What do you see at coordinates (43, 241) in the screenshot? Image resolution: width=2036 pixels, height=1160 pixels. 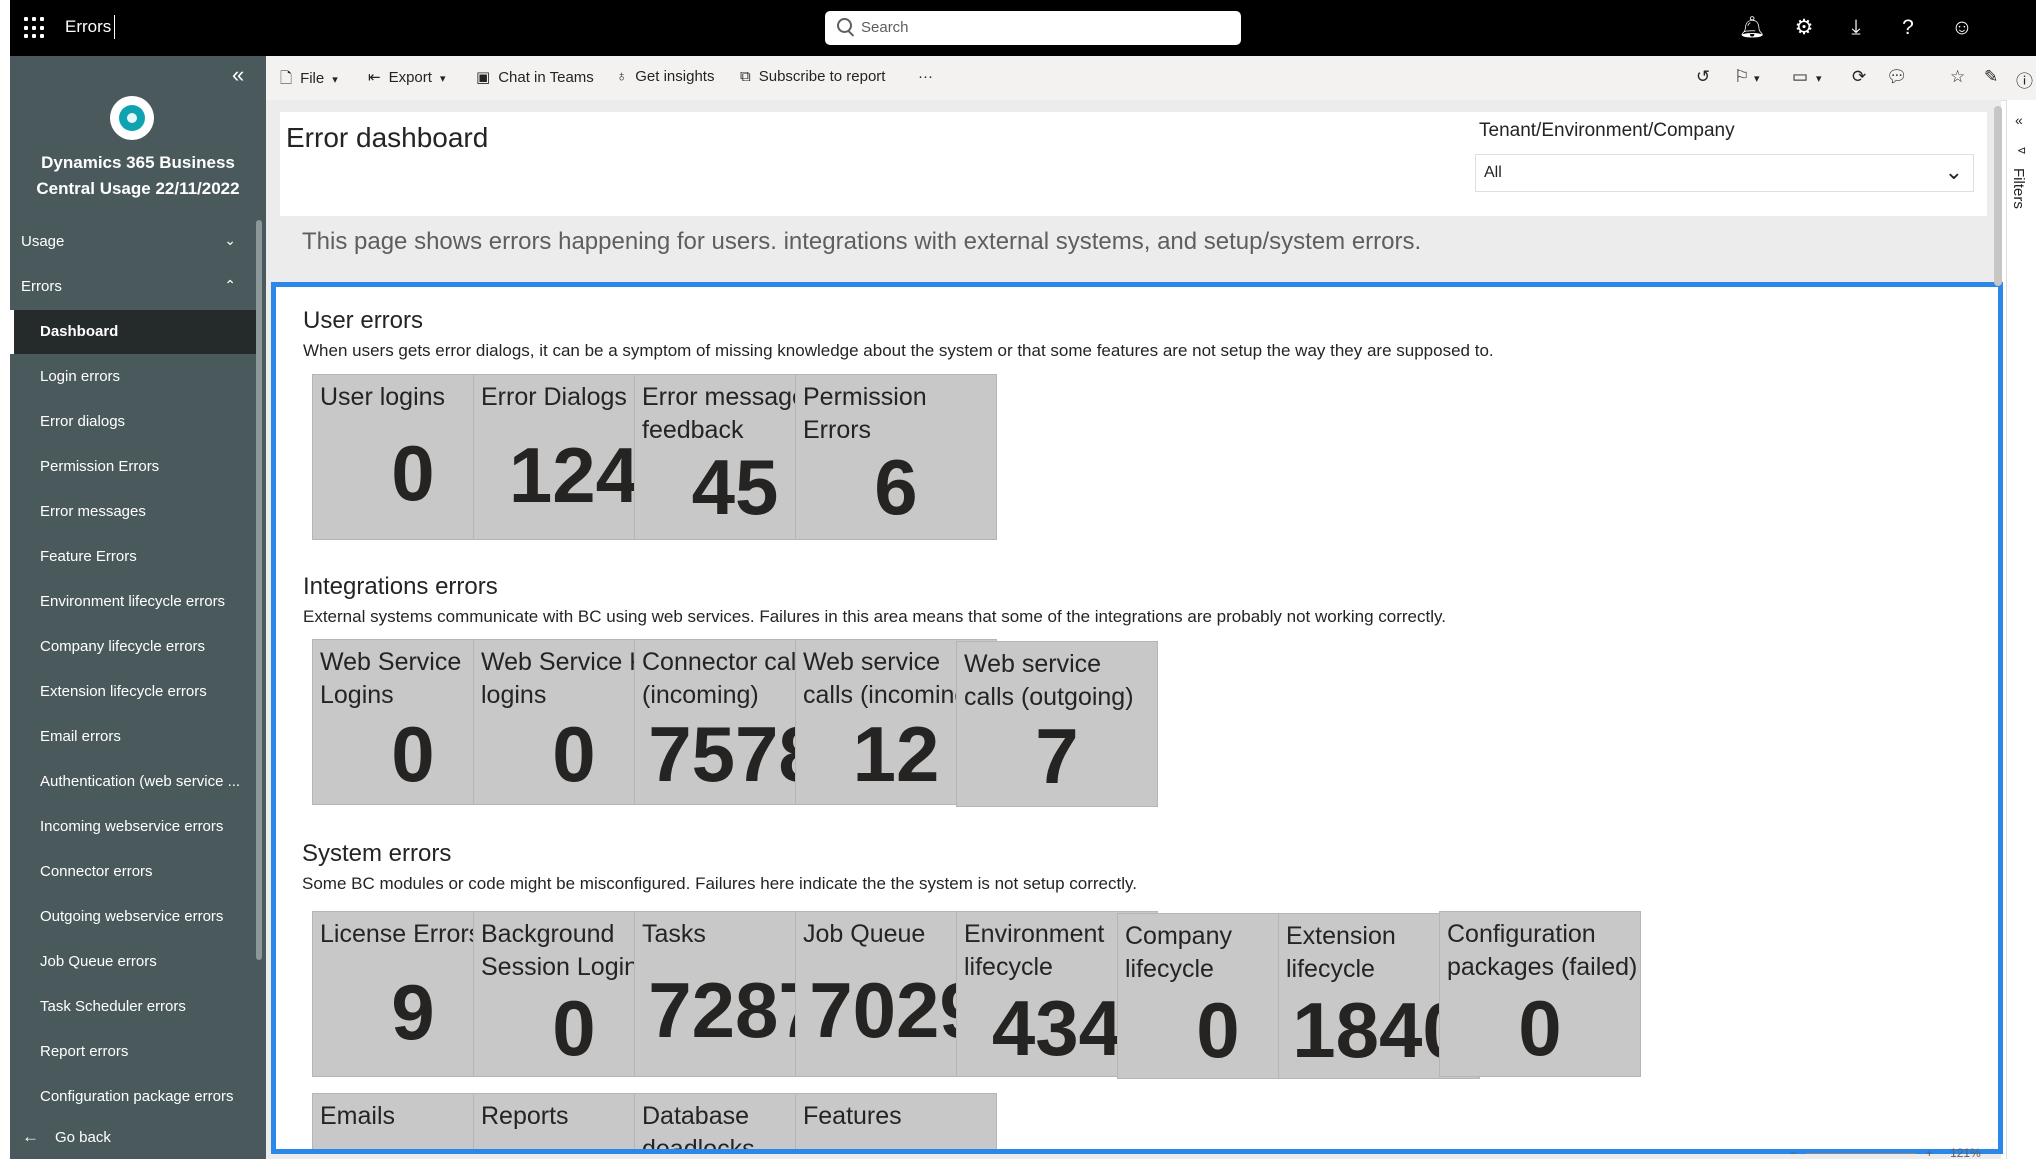 I see `nav-group-label: Usage` at bounding box center [43, 241].